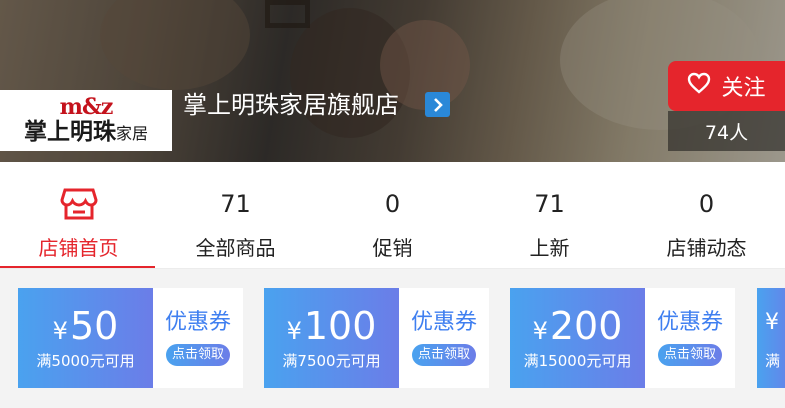 The height and width of the screenshot is (408, 785). What do you see at coordinates (291, 105) in the screenshot?
I see `shop-name: 掌上明珠家居旗舰店` at bounding box center [291, 105].